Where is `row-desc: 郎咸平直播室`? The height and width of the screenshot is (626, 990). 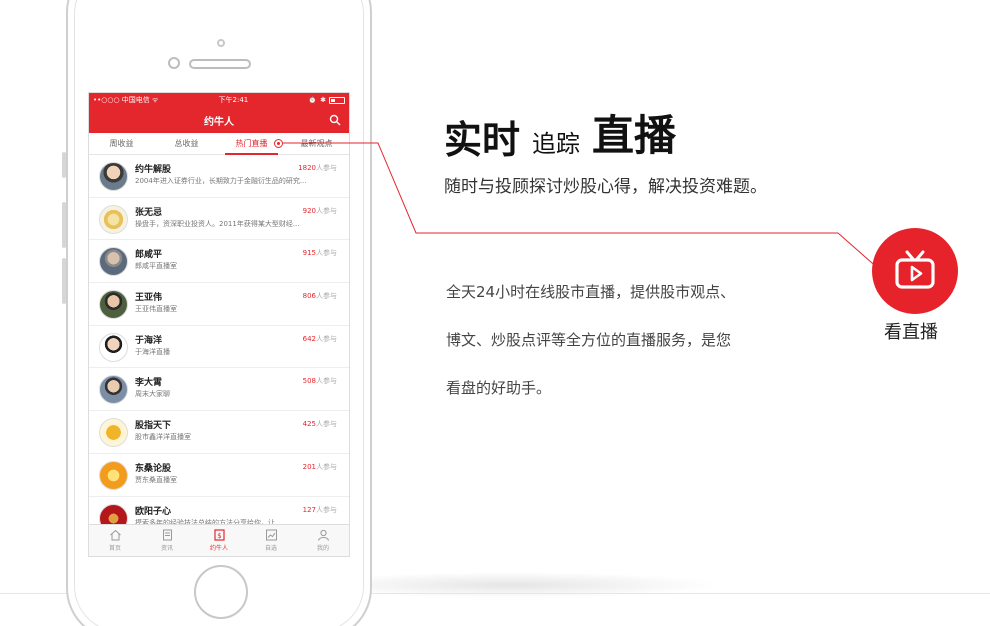
row-desc: 郎咸平直播室 is located at coordinates (156, 266).